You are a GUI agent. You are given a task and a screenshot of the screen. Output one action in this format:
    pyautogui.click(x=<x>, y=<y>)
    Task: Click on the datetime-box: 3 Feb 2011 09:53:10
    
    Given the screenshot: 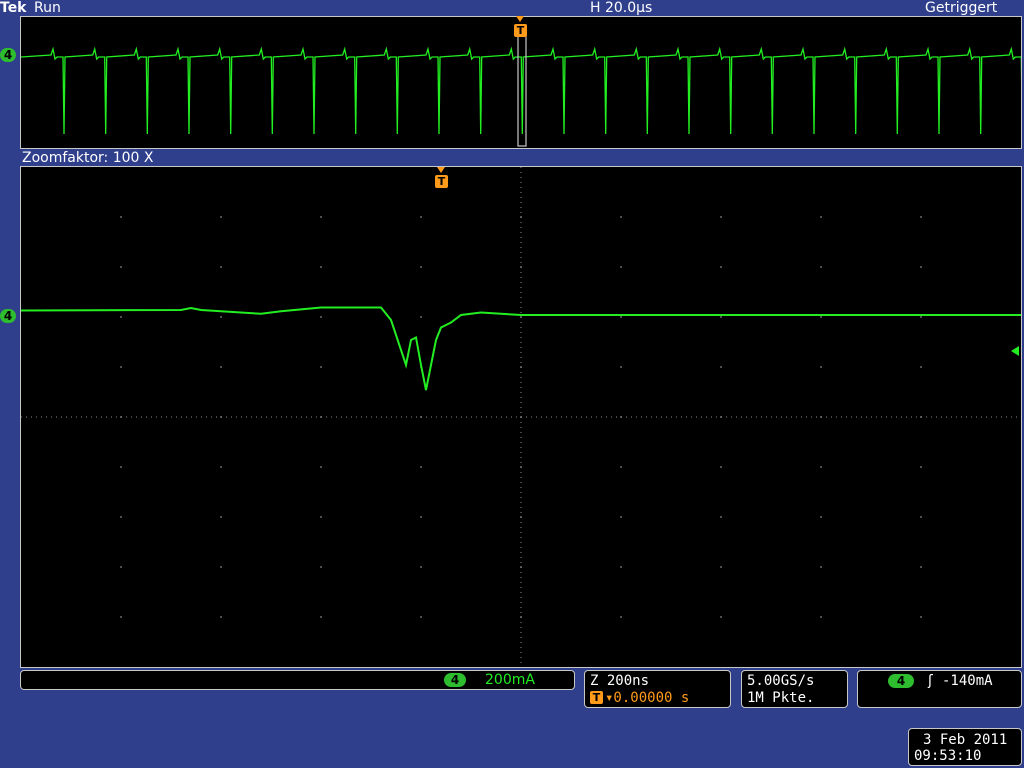 What is the action you would take?
    pyautogui.click(x=965, y=747)
    